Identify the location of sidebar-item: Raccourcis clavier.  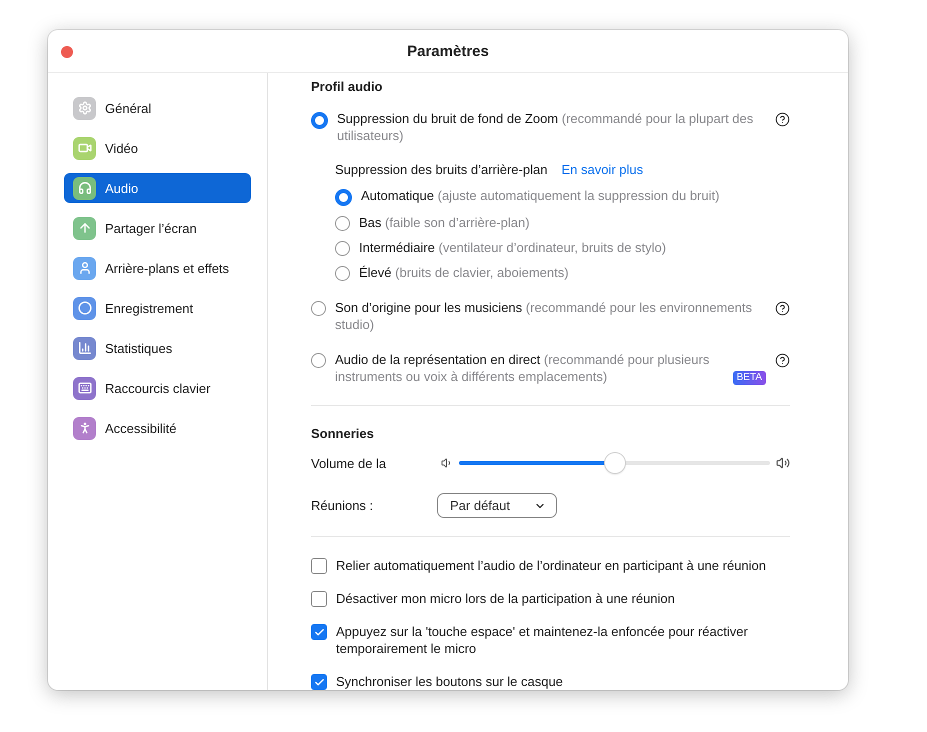
(157, 388).